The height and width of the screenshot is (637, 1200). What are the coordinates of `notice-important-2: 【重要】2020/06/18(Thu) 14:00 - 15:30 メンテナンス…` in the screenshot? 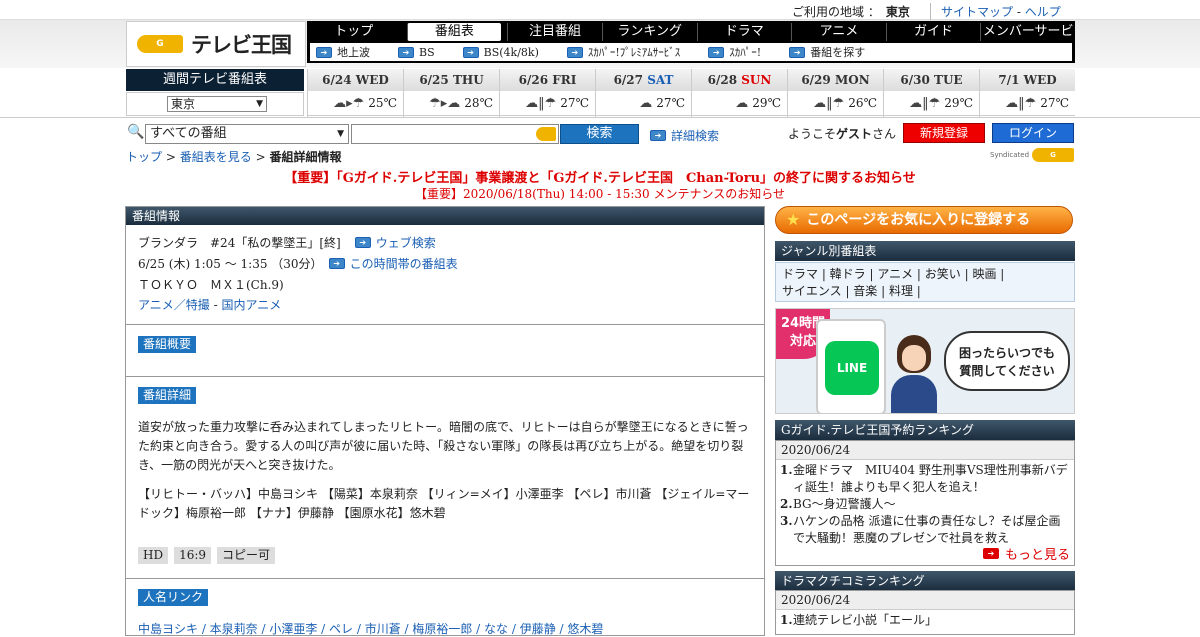 It's located at (600, 193).